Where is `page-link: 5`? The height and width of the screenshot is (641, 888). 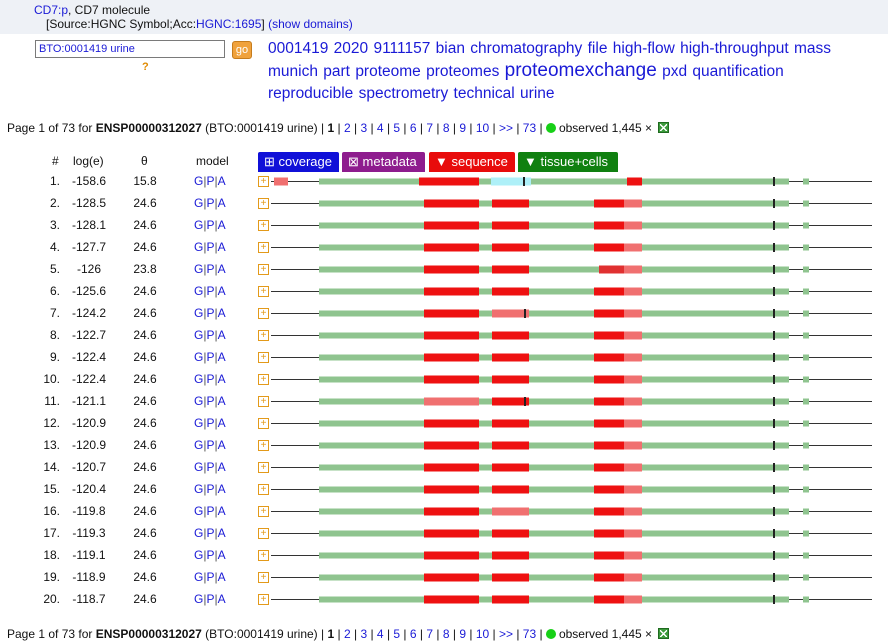 page-link: 5 is located at coordinates (396, 634).